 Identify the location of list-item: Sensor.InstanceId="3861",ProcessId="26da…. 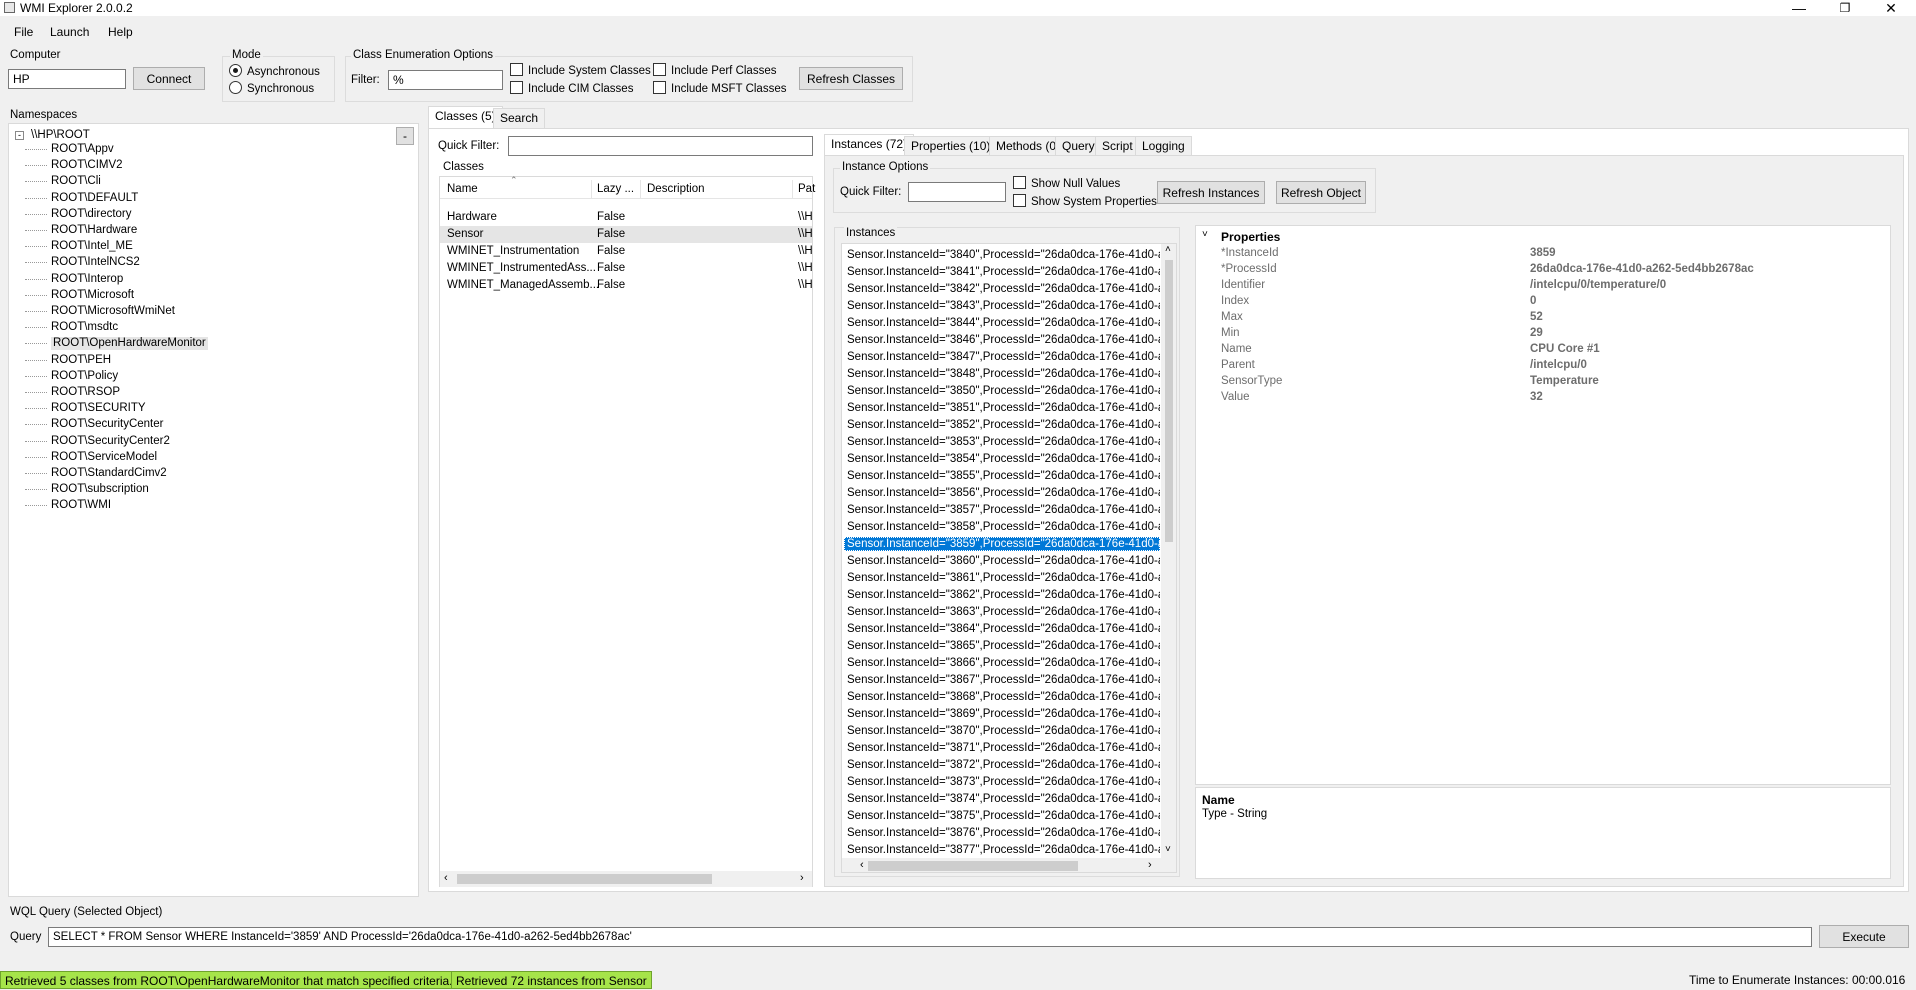
(1002, 578).